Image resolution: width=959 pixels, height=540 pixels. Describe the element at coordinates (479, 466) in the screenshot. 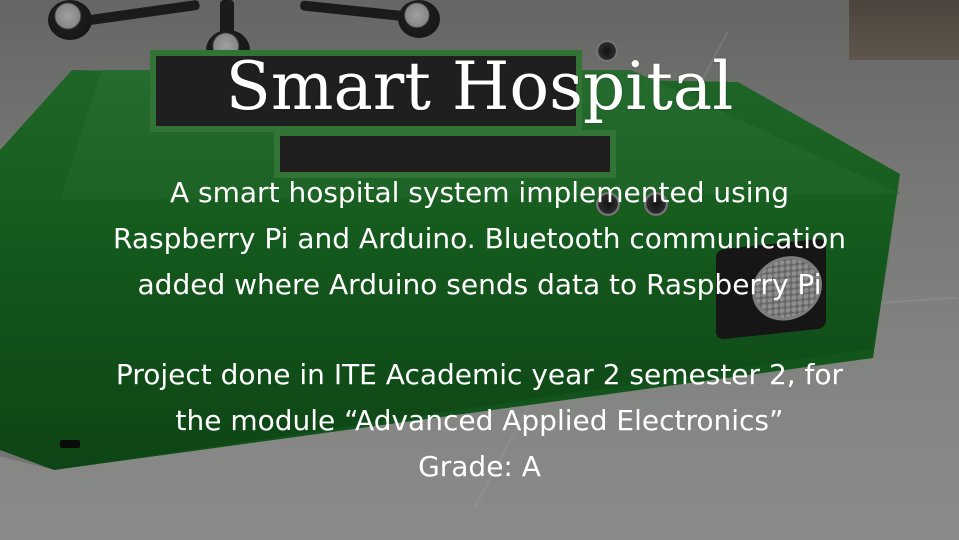

I see `grade-line: Grade: A` at that location.